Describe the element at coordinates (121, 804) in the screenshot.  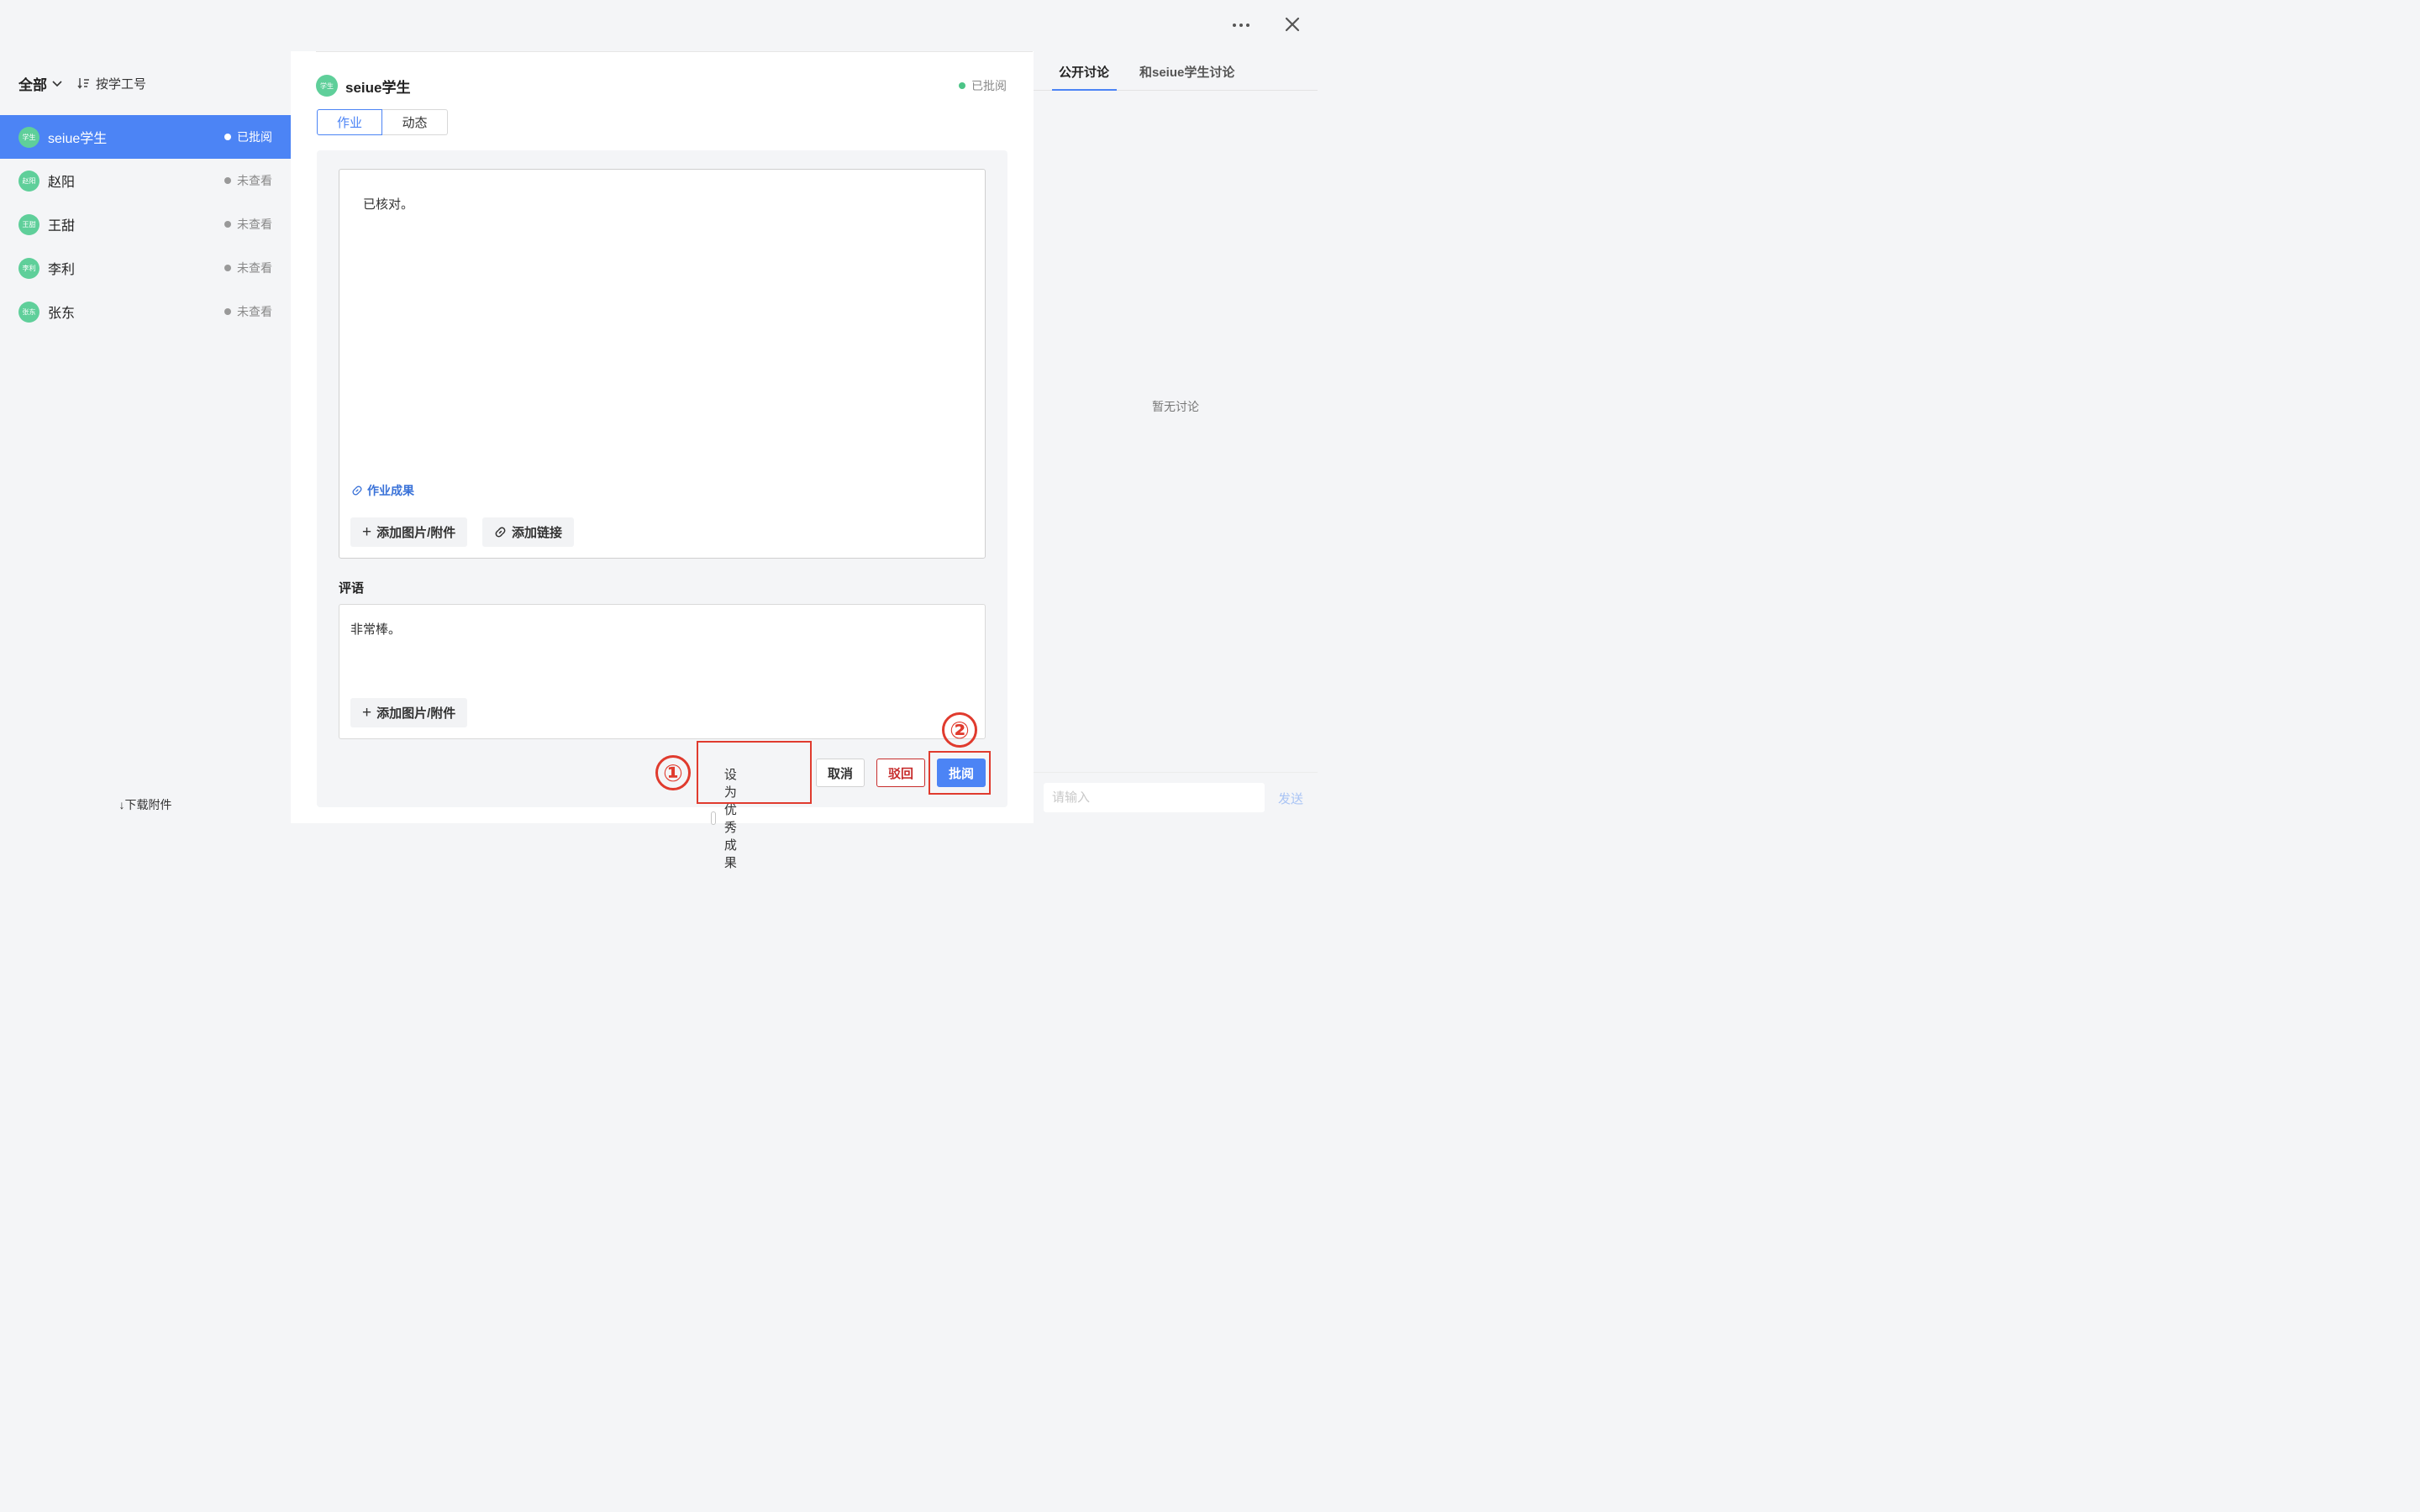
I see `download-icon: ↓` at that location.